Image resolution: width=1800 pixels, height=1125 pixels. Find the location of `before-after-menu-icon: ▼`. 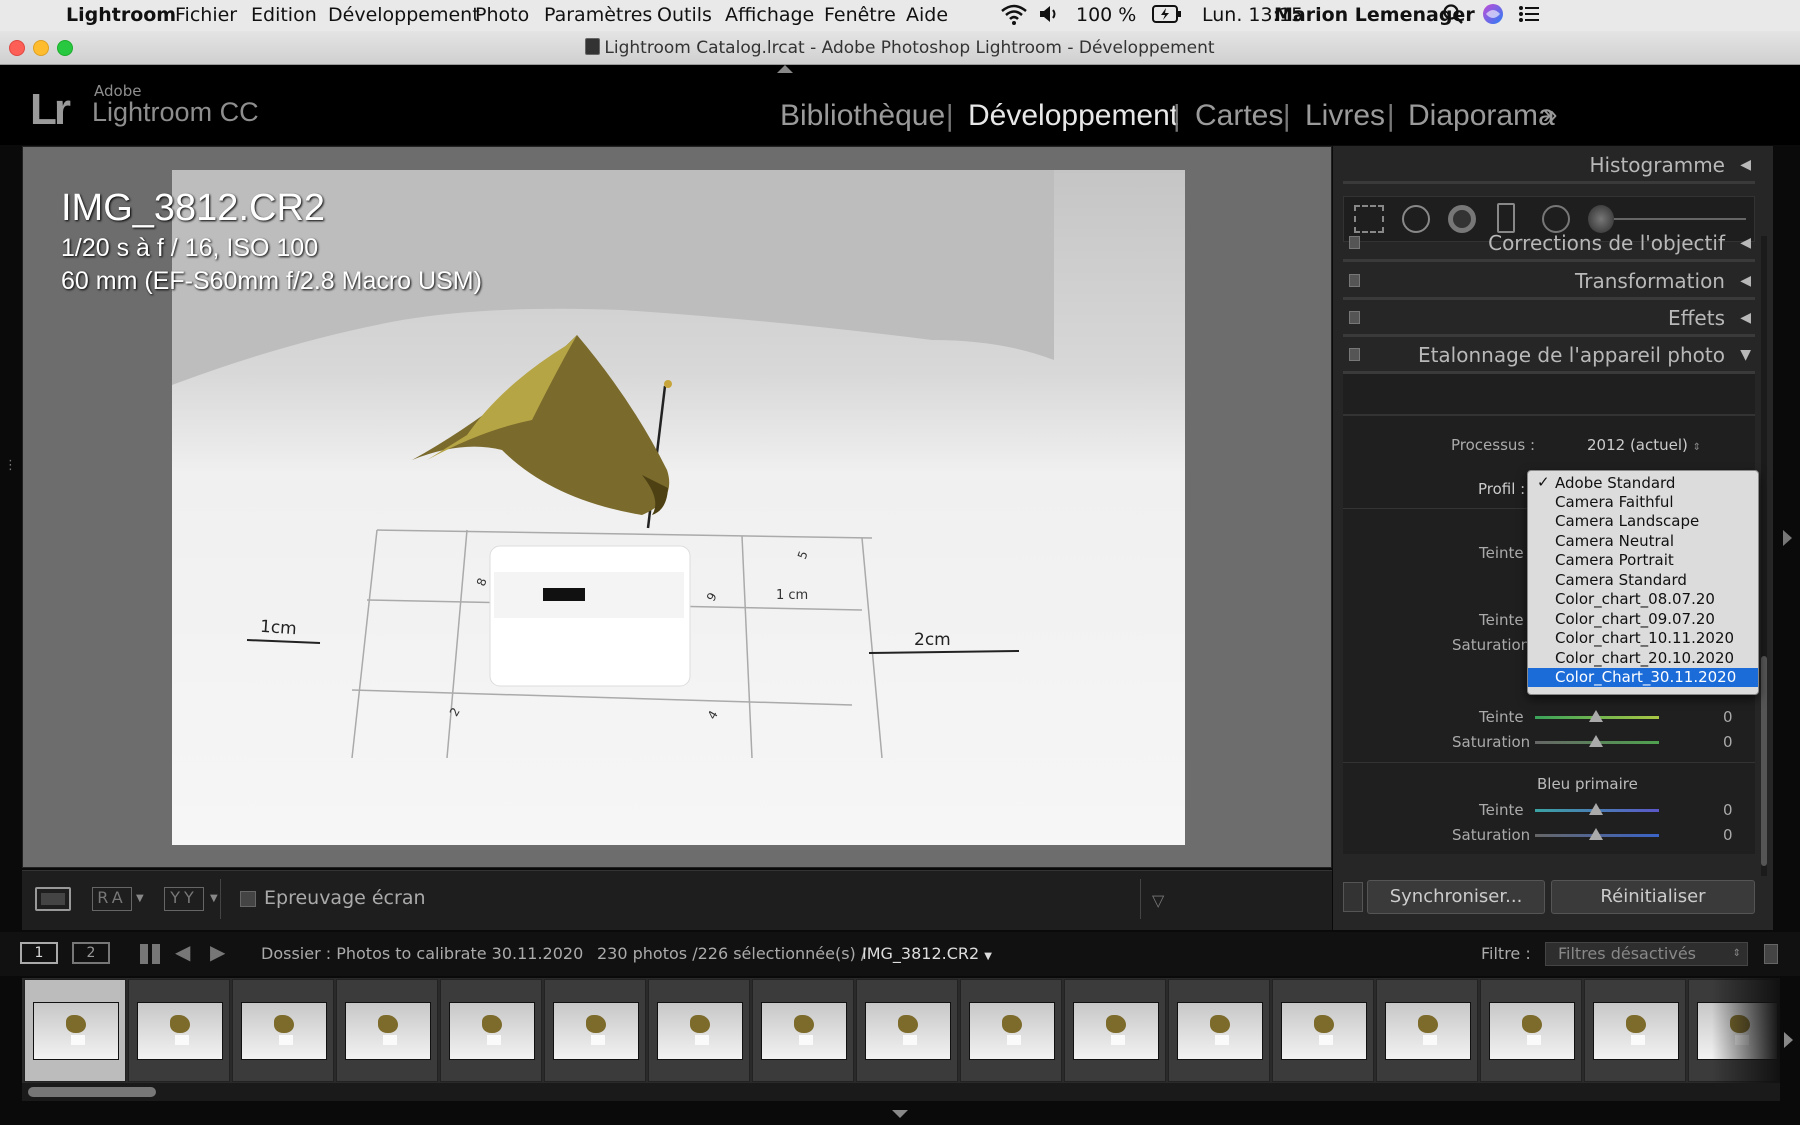

before-after-menu-icon: ▼ is located at coordinates (140, 898).